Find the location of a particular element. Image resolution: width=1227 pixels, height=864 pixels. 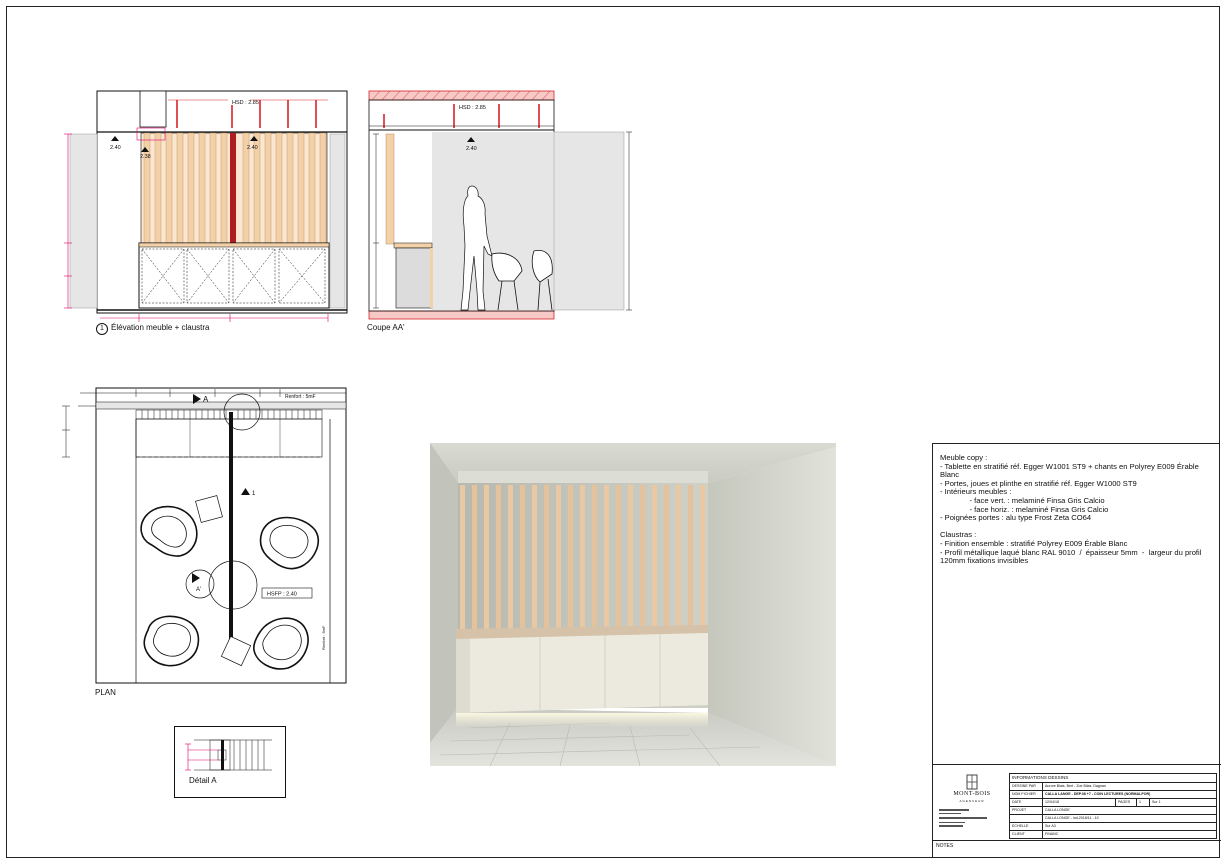

drawing-info-header: INFORMATIONS DESSINS is located at coordinates (1113, 778).